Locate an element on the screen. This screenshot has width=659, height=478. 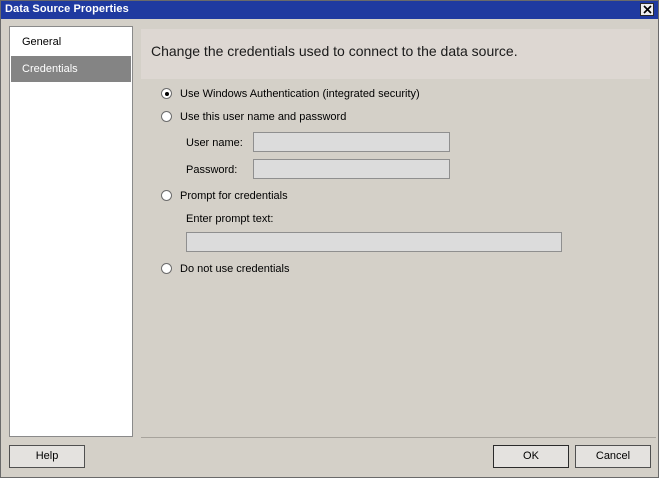
close-icon is located at coordinates (647, 9).